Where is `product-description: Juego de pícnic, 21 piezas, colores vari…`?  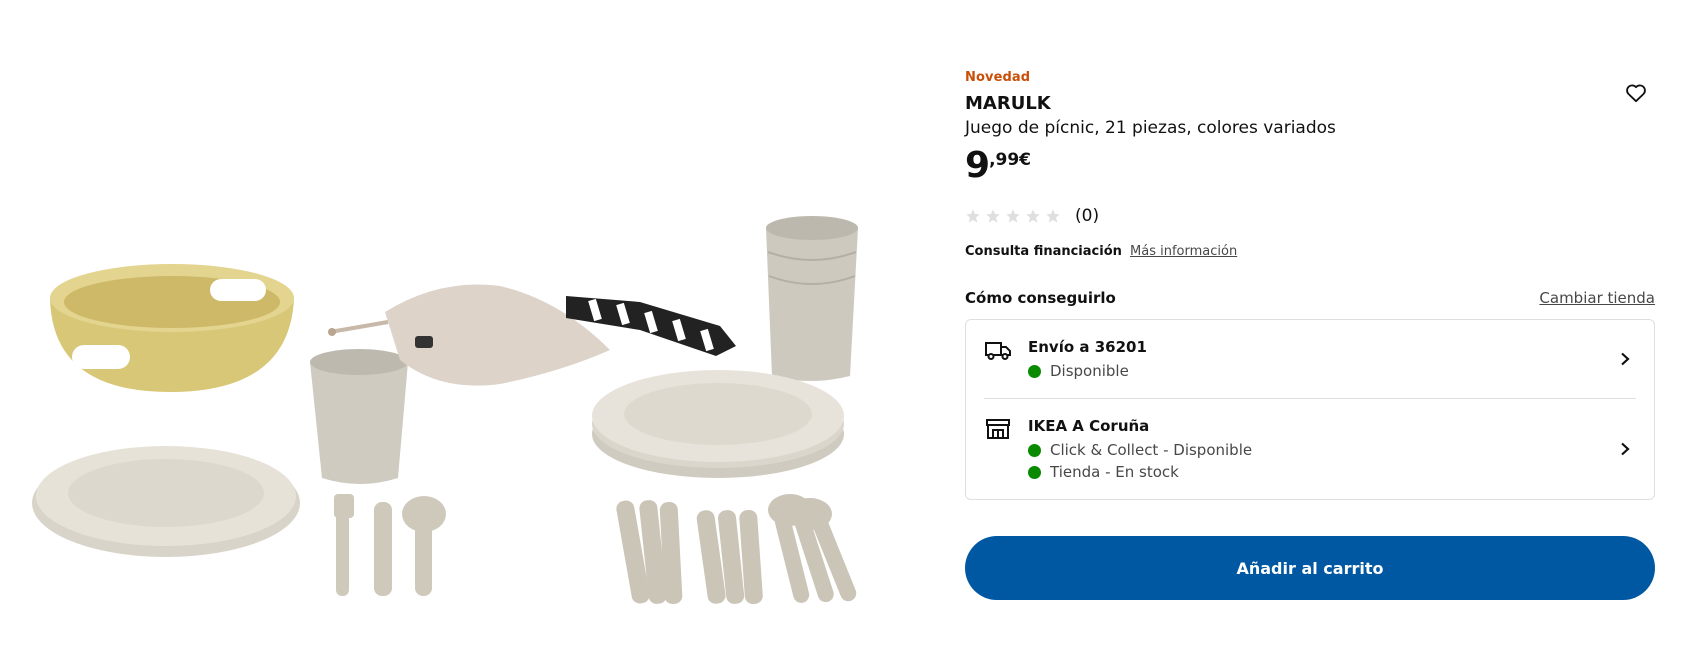
product-description: Juego de pícnic, 21 piezas, colores vari… is located at coordinates (1150, 128).